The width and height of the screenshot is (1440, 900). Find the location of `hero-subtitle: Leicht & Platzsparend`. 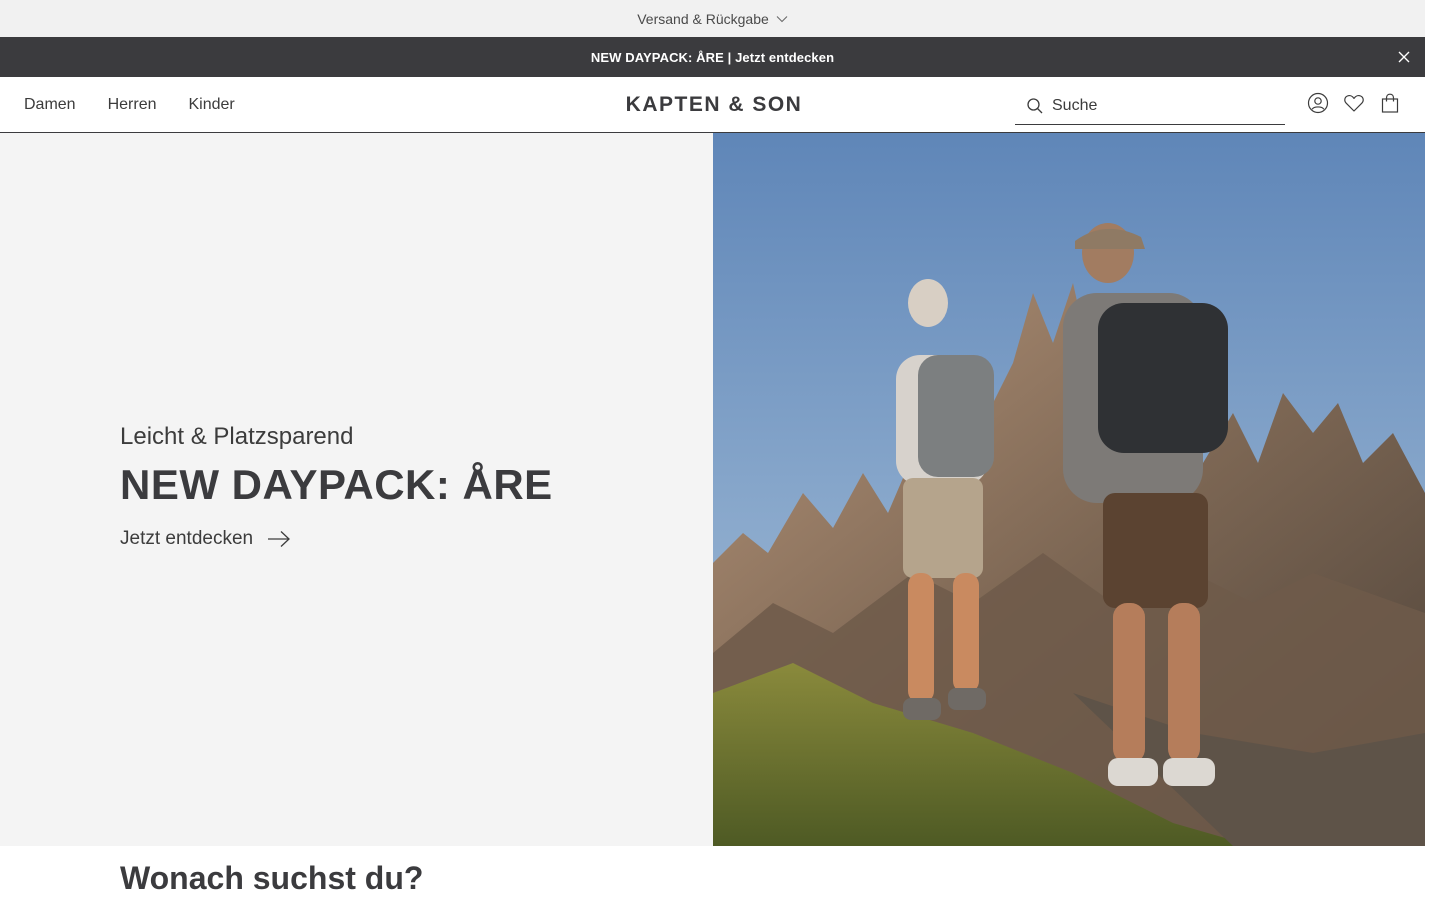

hero-subtitle: Leicht & Platzsparend is located at coordinates (237, 436).